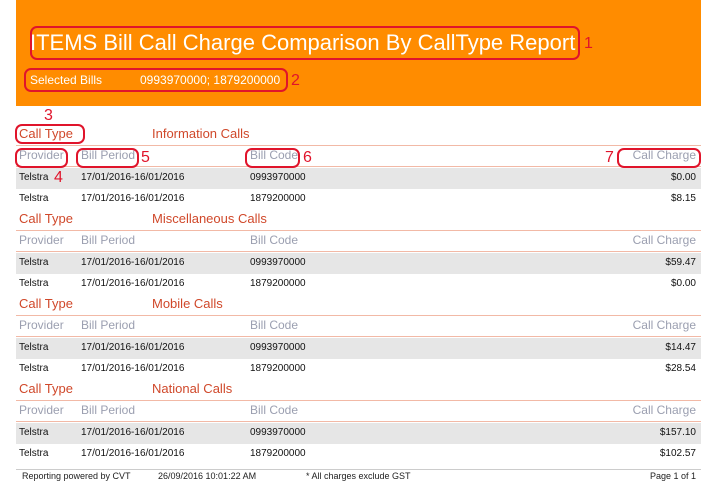 This screenshot has width=717, height=482. I want to click on call-type-value: National Calls, so click(192, 388).